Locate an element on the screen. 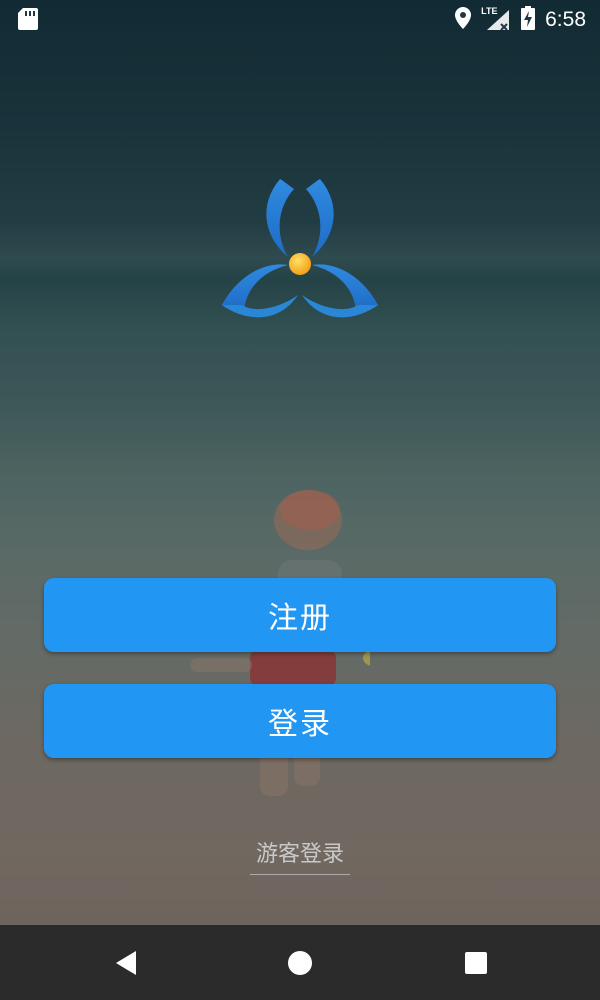 This screenshot has width=600, height=1000. tri-petal-logo-icon is located at coordinates (300, 248).